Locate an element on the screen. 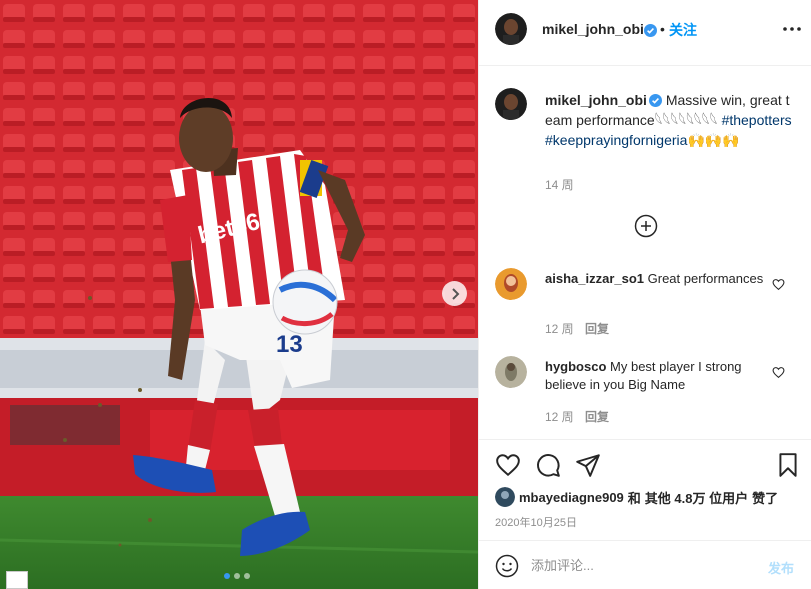  author-avatar is located at coordinates (511, 29).